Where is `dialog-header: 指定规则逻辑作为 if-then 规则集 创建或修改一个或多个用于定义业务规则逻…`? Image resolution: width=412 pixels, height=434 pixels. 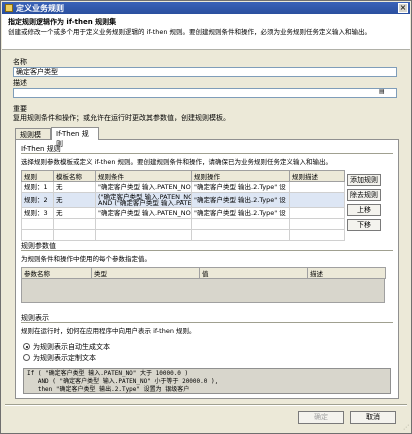
dialog-header: 指定规则逻辑作为 if-then 规则集 创建或修改一个或多个用于定义业务规则逻… is located at coordinates (206, 32).